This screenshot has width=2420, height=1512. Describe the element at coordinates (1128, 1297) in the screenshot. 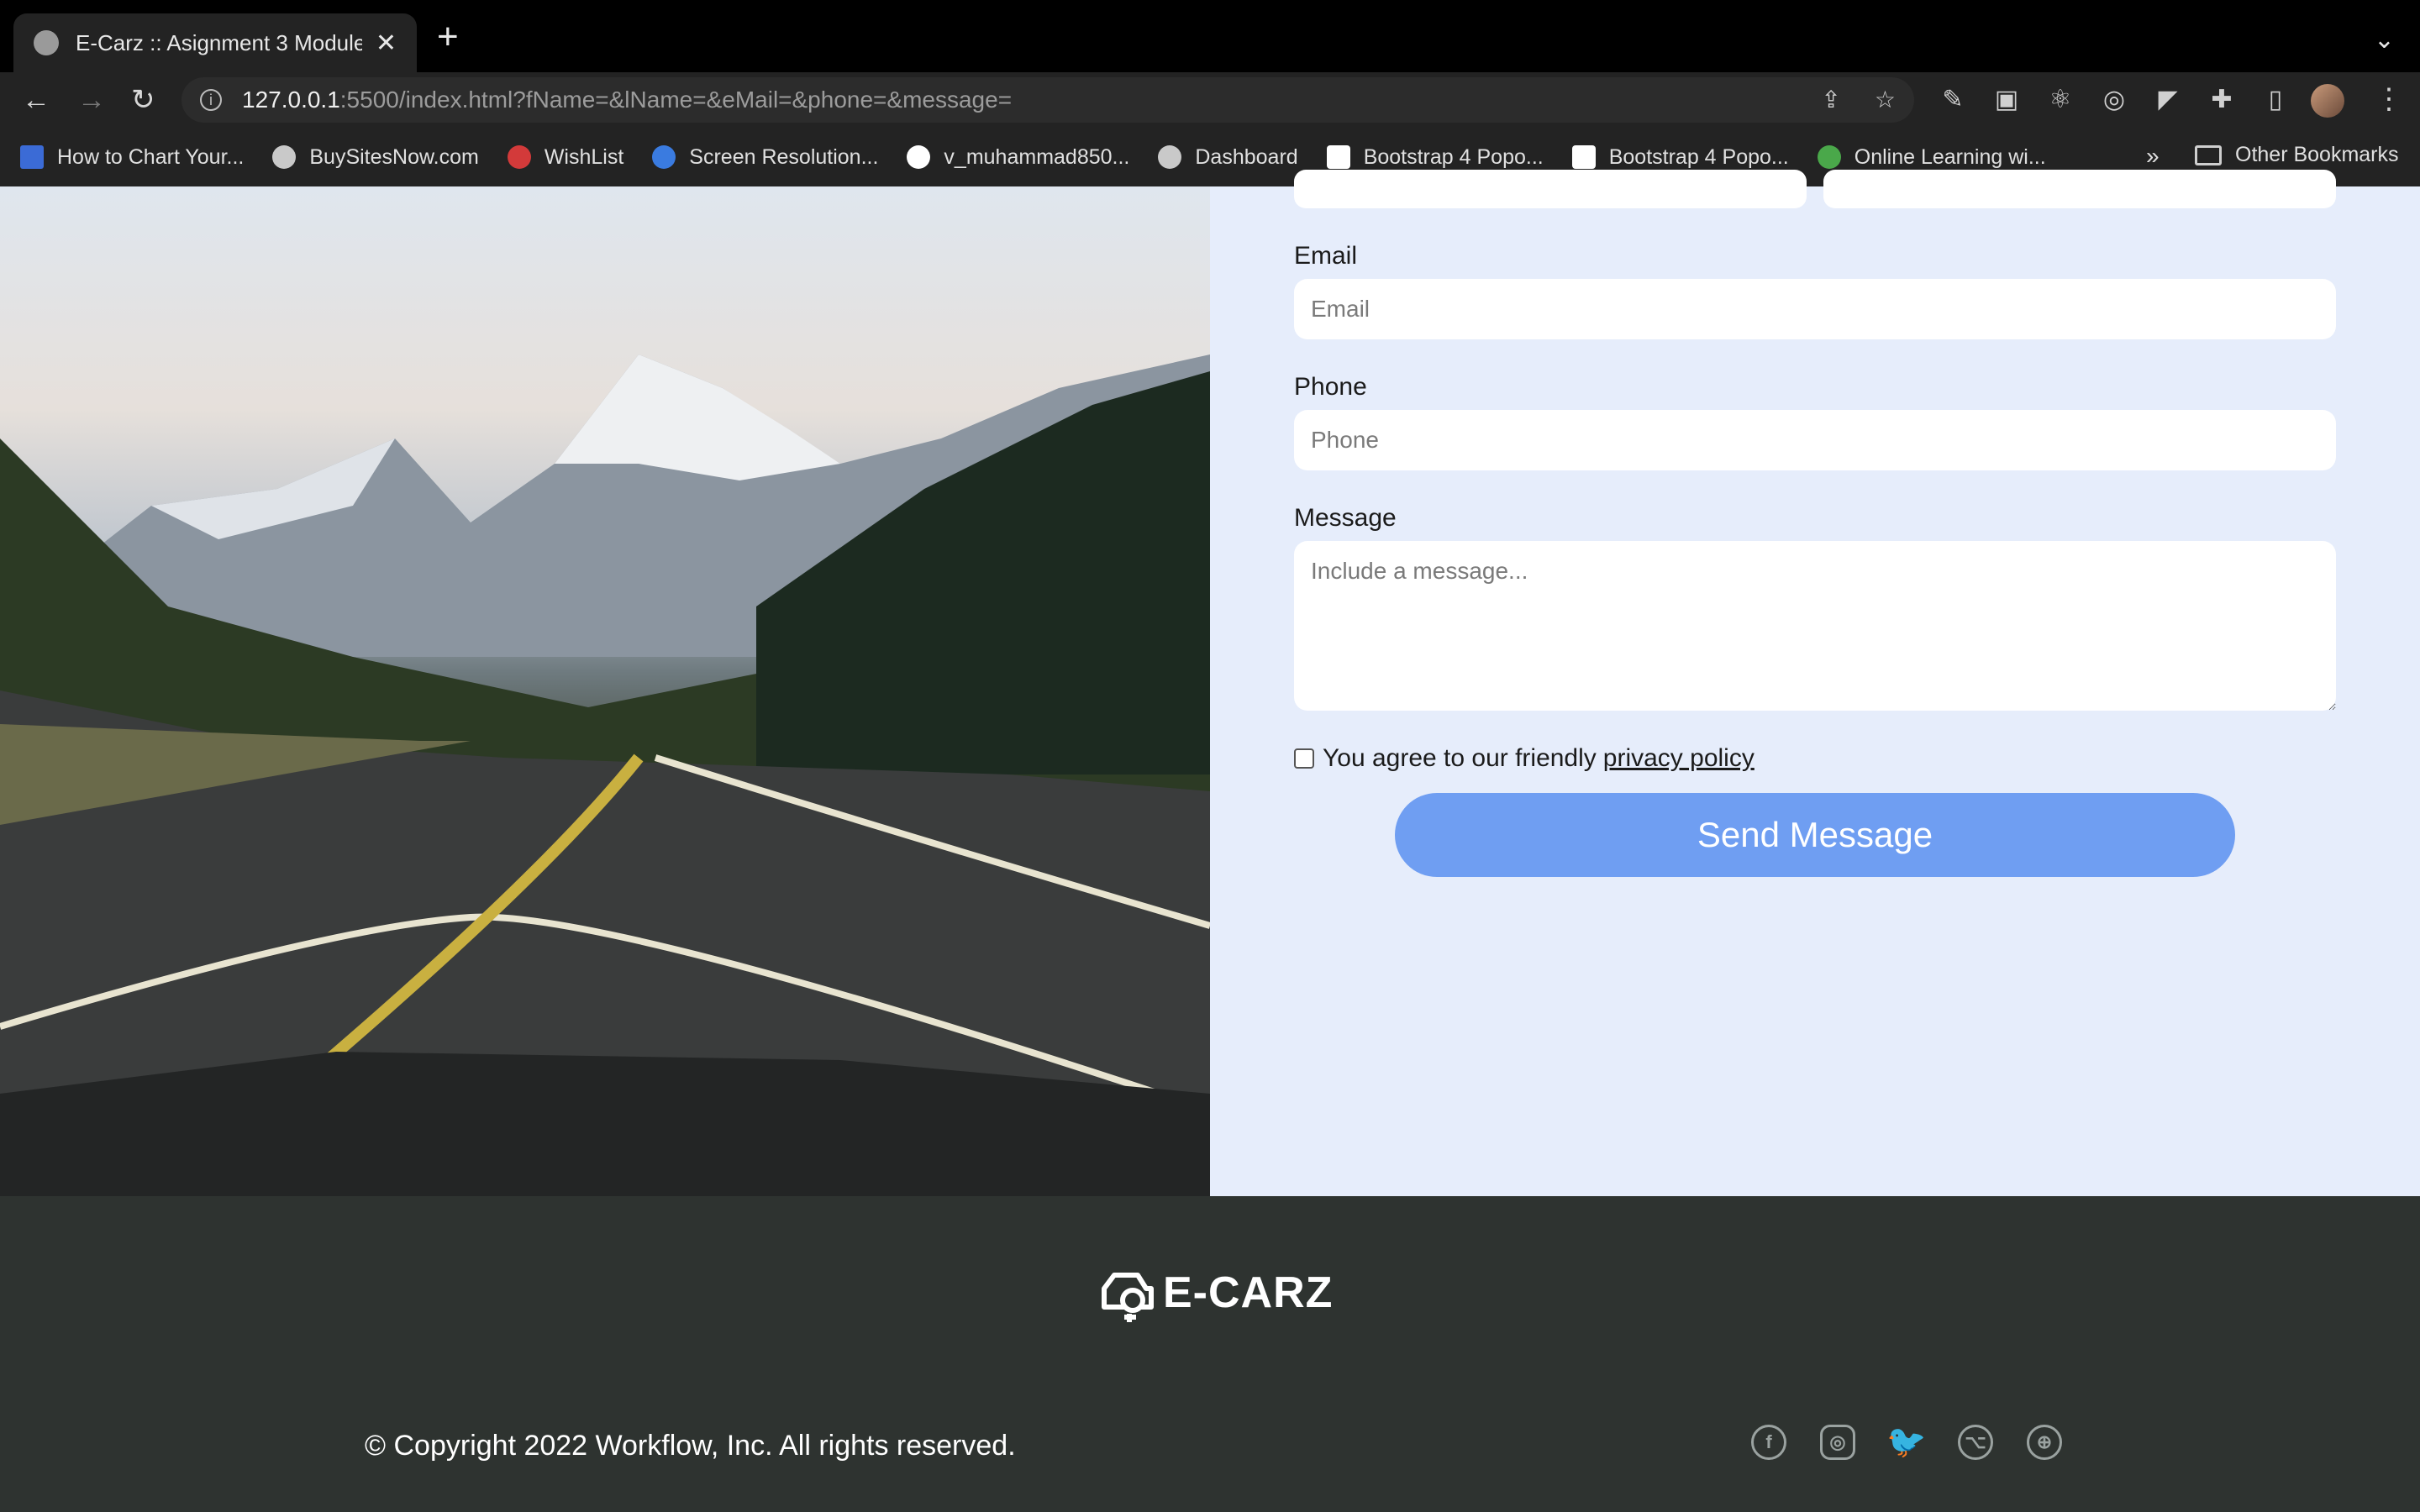

I see `car-plug-icon` at that location.